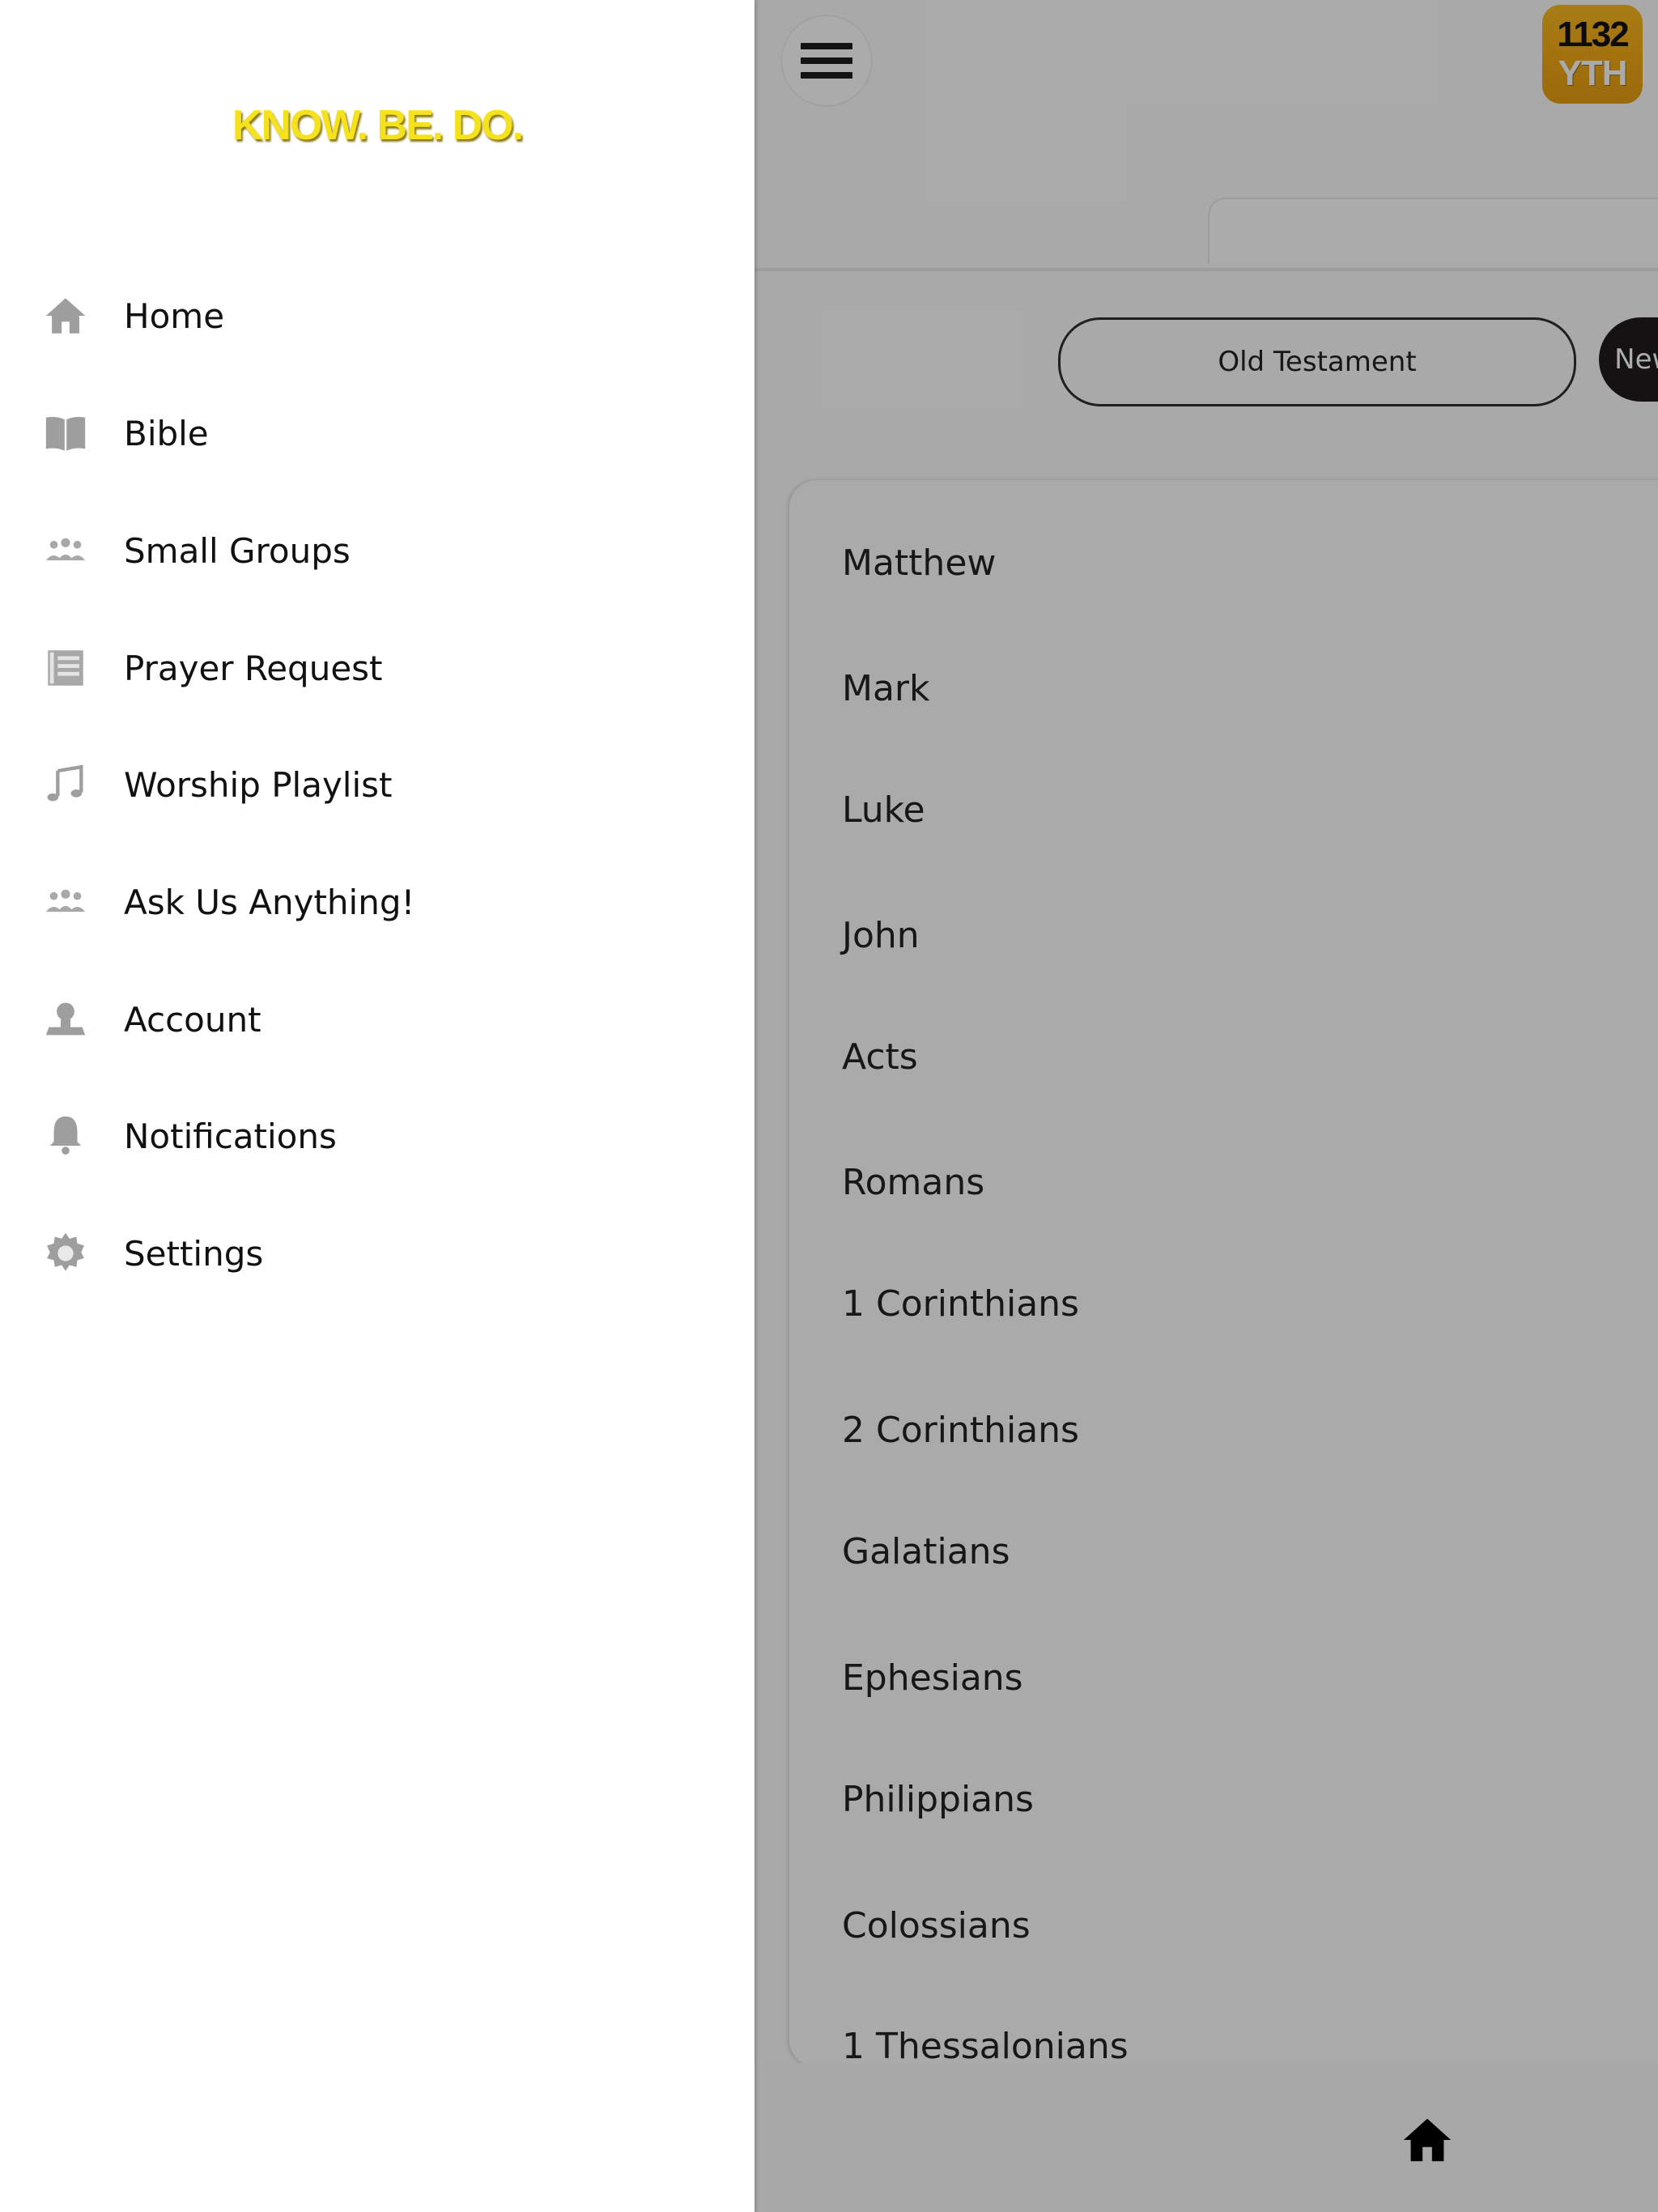 The width and height of the screenshot is (1658, 2212). Describe the element at coordinates (1628, 360) in the screenshot. I see `new-testament-button: New Testament` at that location.